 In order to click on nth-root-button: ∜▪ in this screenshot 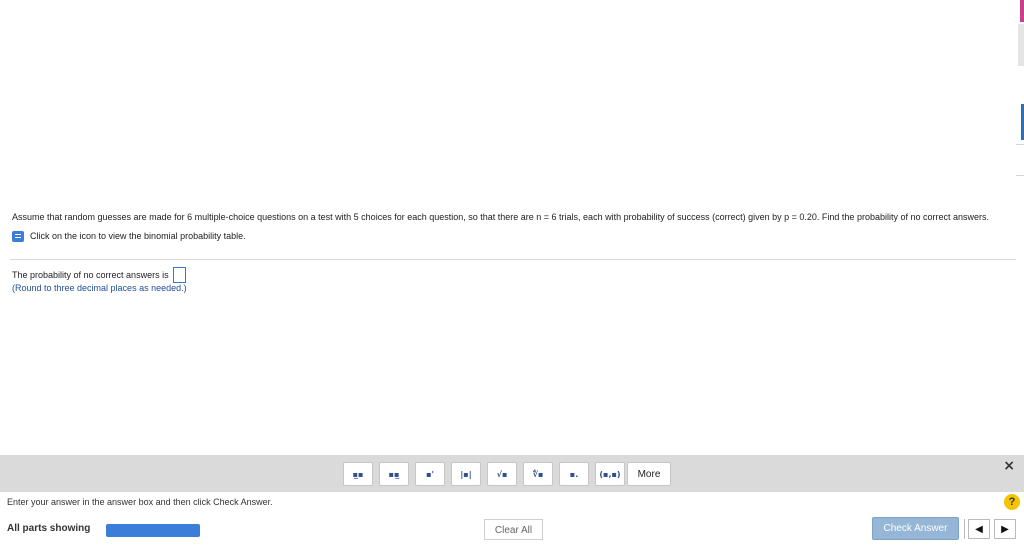, I will do `click(538, 474)`.